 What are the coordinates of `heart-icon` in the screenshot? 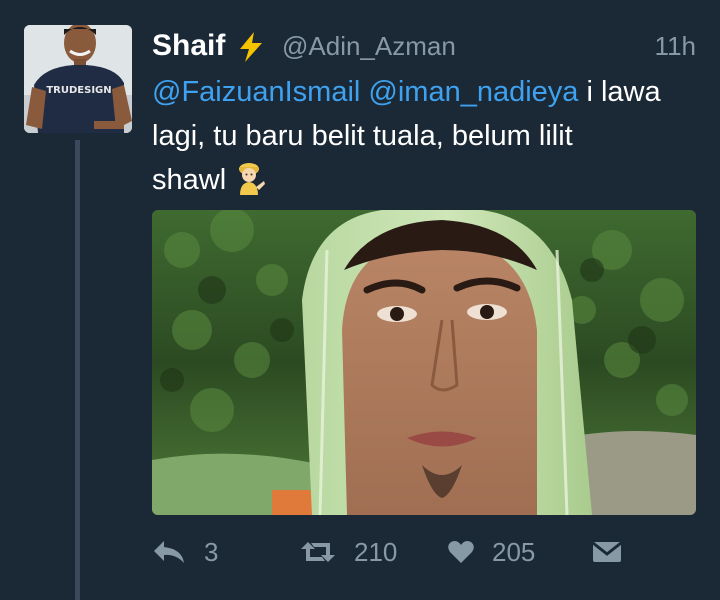 It's located at (461, 552).